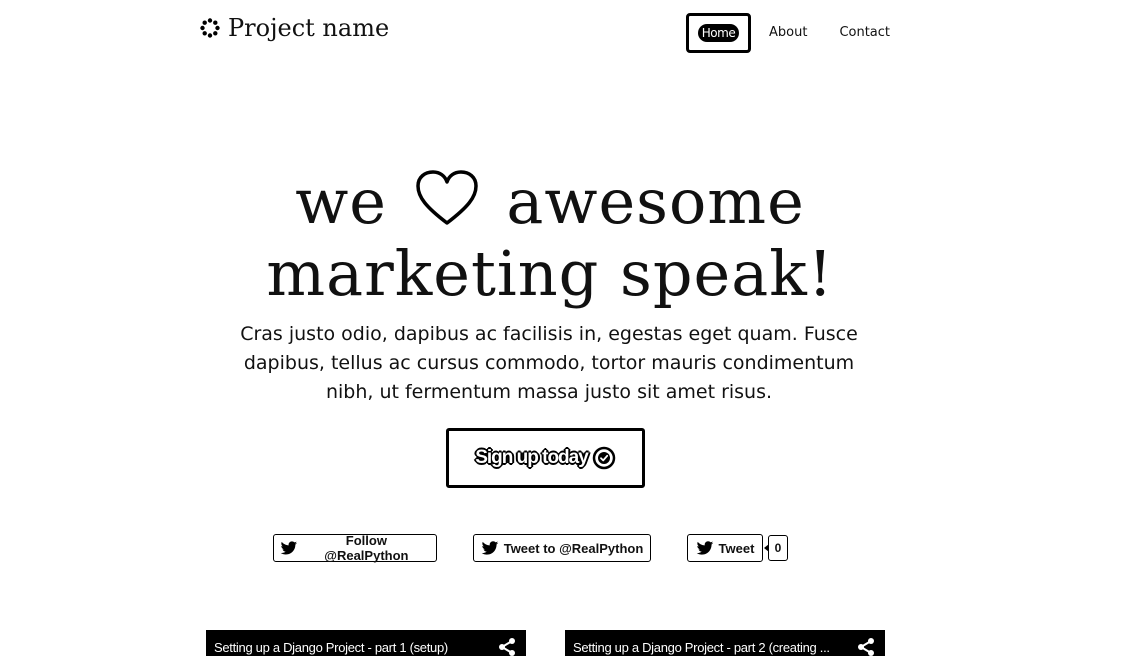 This screenshot has width=1143, height=656. What do you see at coordinates (573, 548) in the screenshot?
I see `tweet-to-label: Tweet to @RealPython` at bounding box center [573, 548].